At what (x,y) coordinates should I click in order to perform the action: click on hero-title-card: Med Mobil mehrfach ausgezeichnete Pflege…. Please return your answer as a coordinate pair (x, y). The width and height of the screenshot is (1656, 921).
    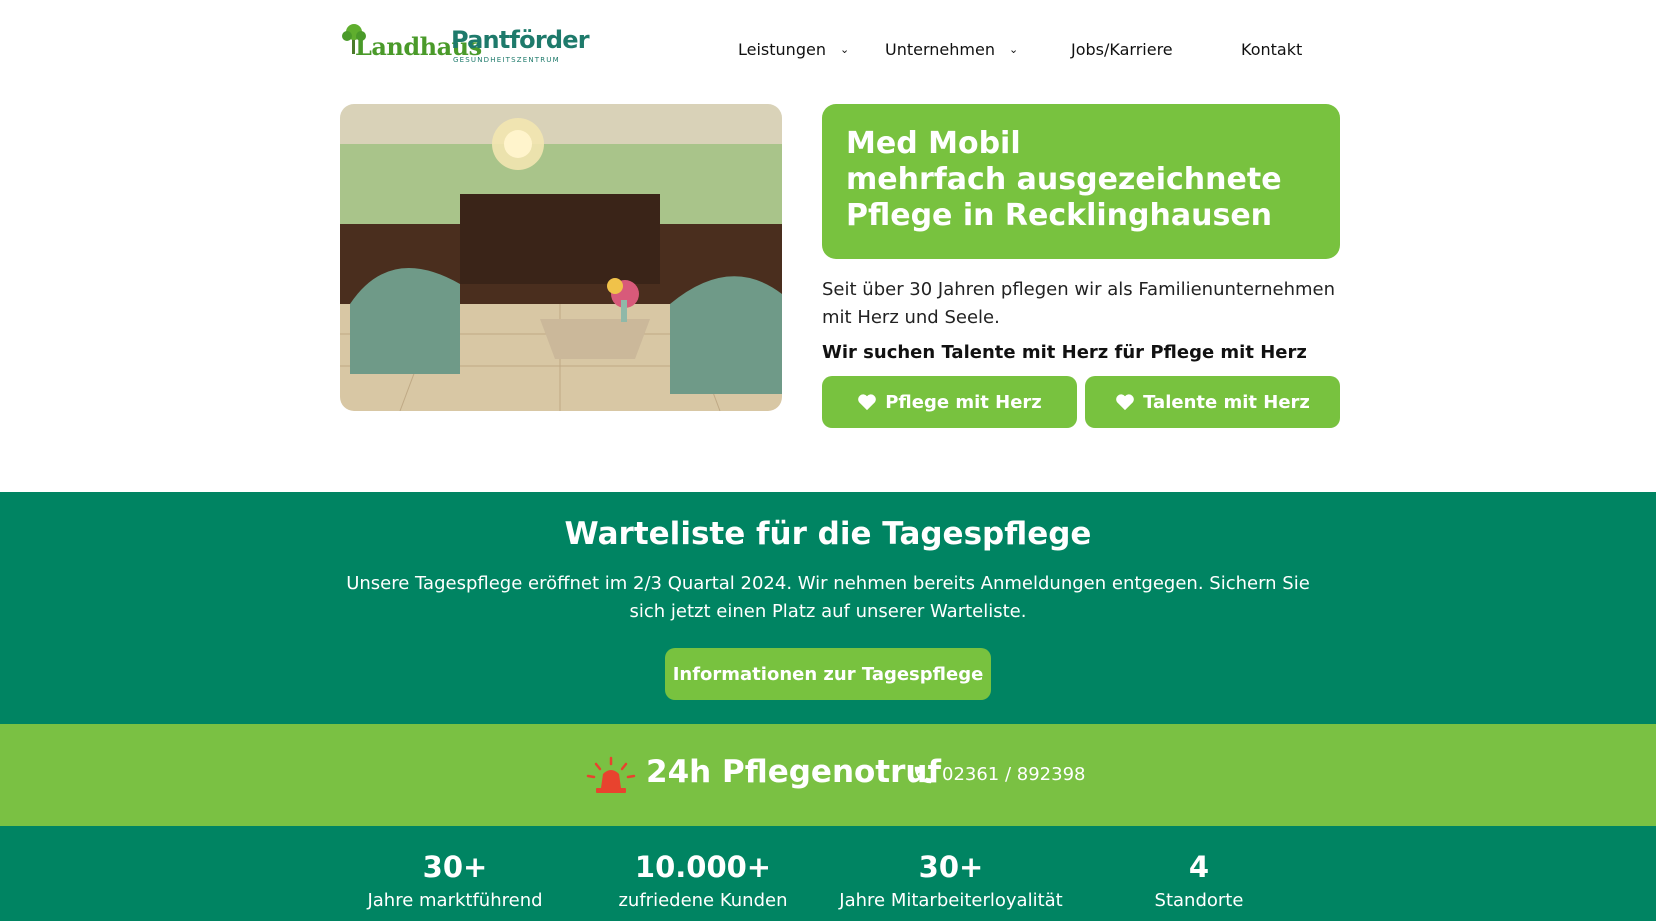
    Looking at the image, I should click on (1081, 181).